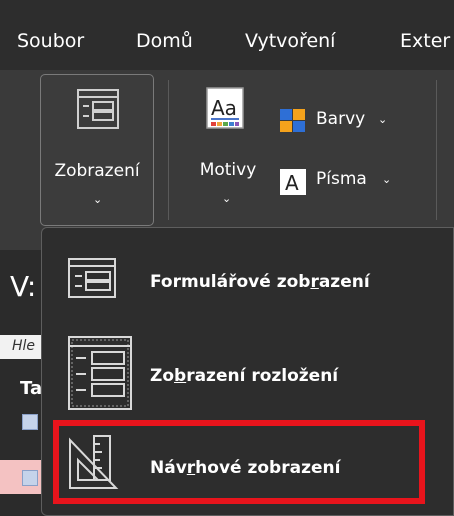 The image size is (454, 516). I want to click on colors-button-label: Barvy, so click(341, 119).